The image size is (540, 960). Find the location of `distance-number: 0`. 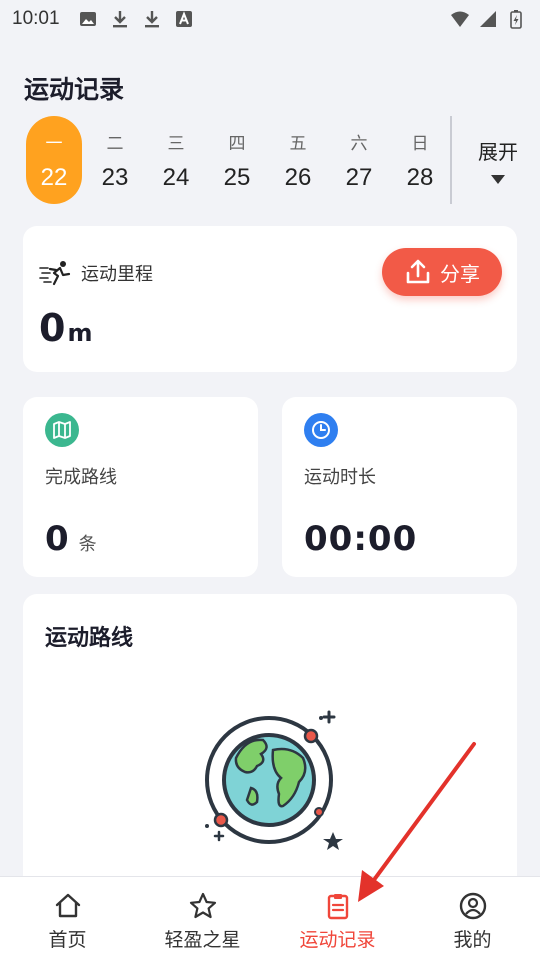

distance-number: 0 is located at coordinates (52, 328).